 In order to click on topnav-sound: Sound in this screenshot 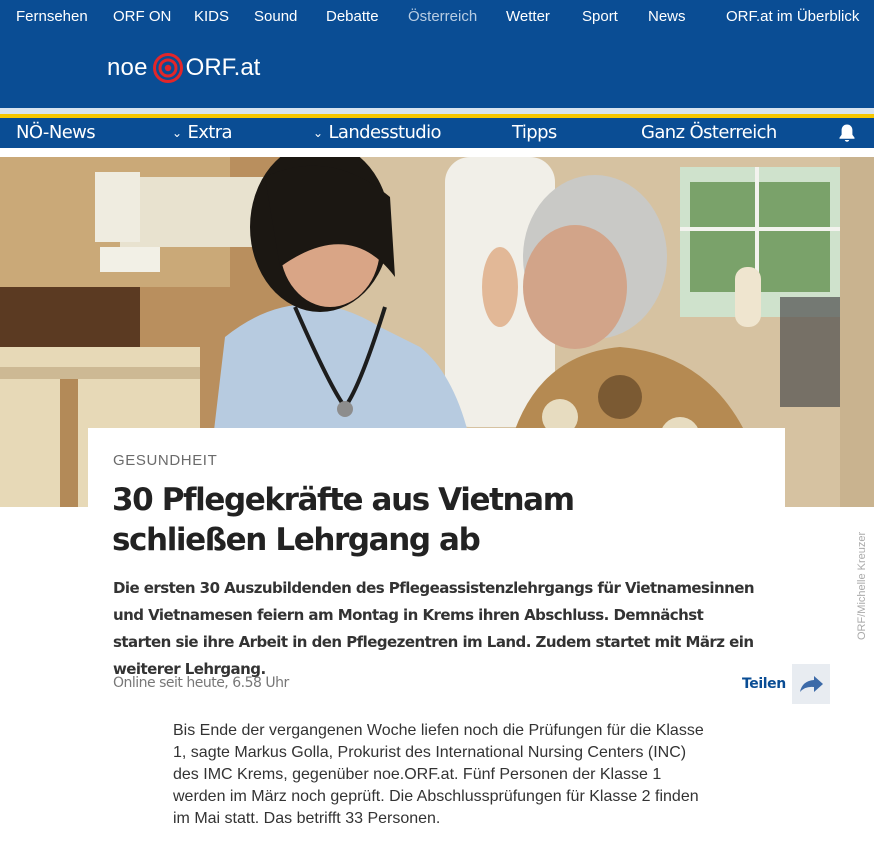, I will do `click(275, 16)`.